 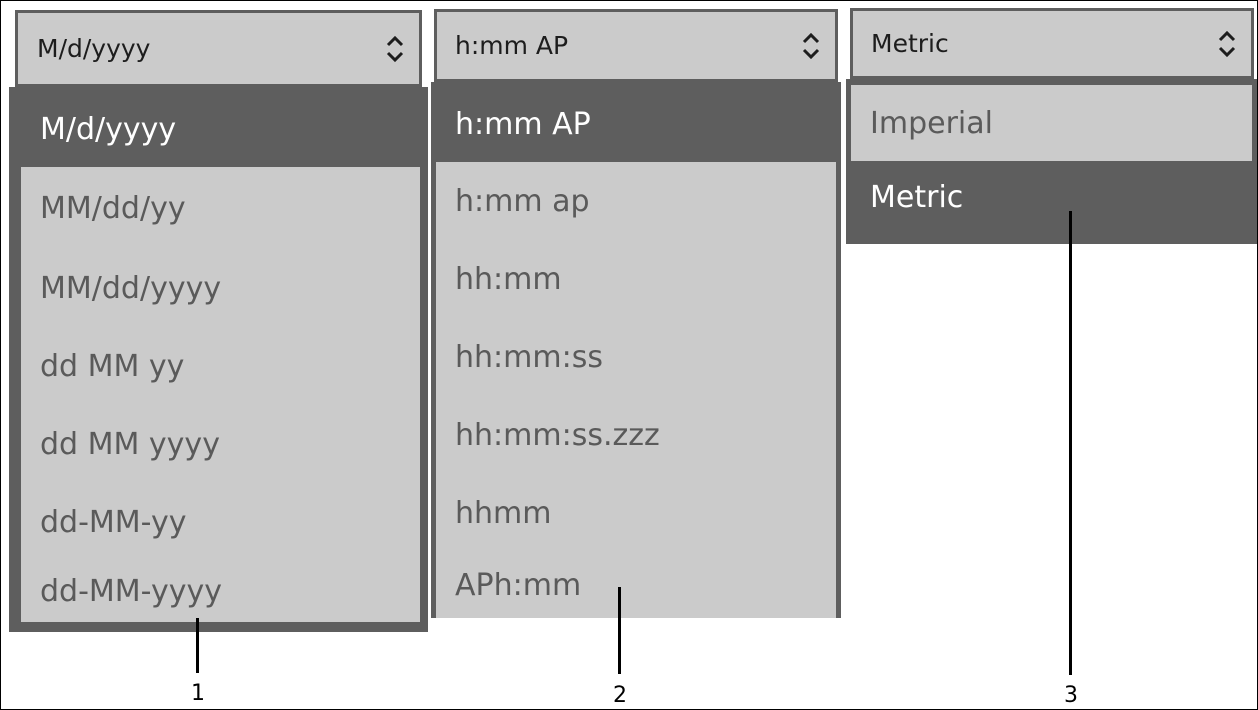 I want to click on time-format-option: h:mm ap, so click(x=636, y=201).